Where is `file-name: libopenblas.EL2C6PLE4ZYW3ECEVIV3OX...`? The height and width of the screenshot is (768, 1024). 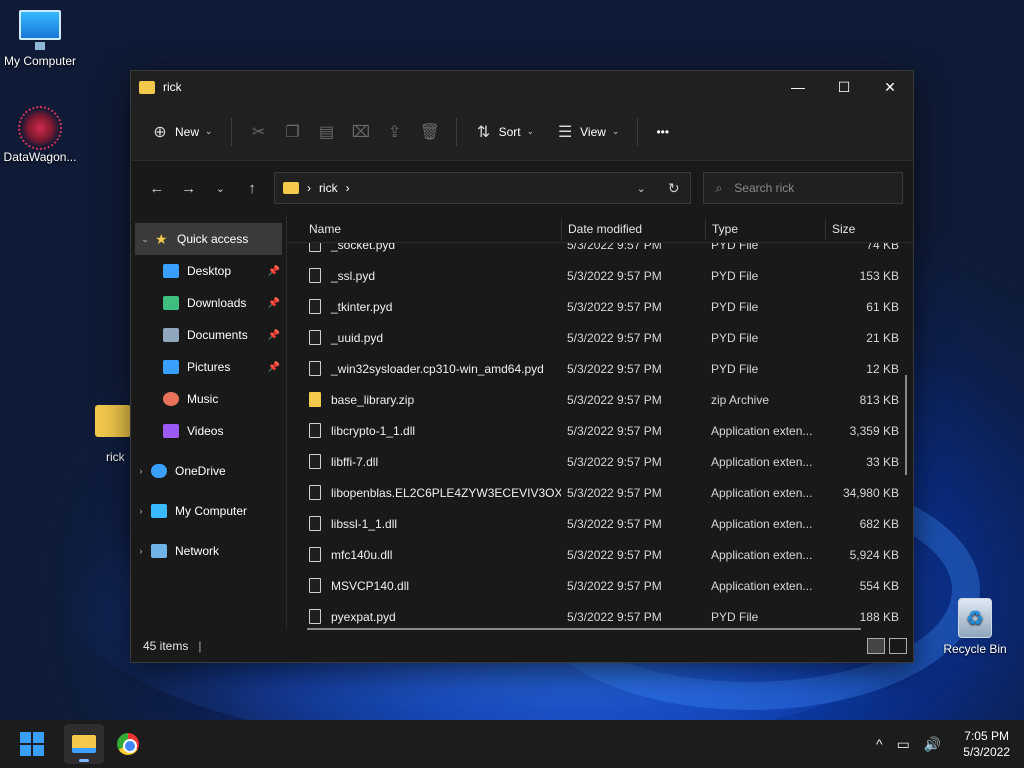 file-name: libopenblas.EL2C6PLE4ZYW3ECEVIV3OX... is located at coordinates (446, 492).